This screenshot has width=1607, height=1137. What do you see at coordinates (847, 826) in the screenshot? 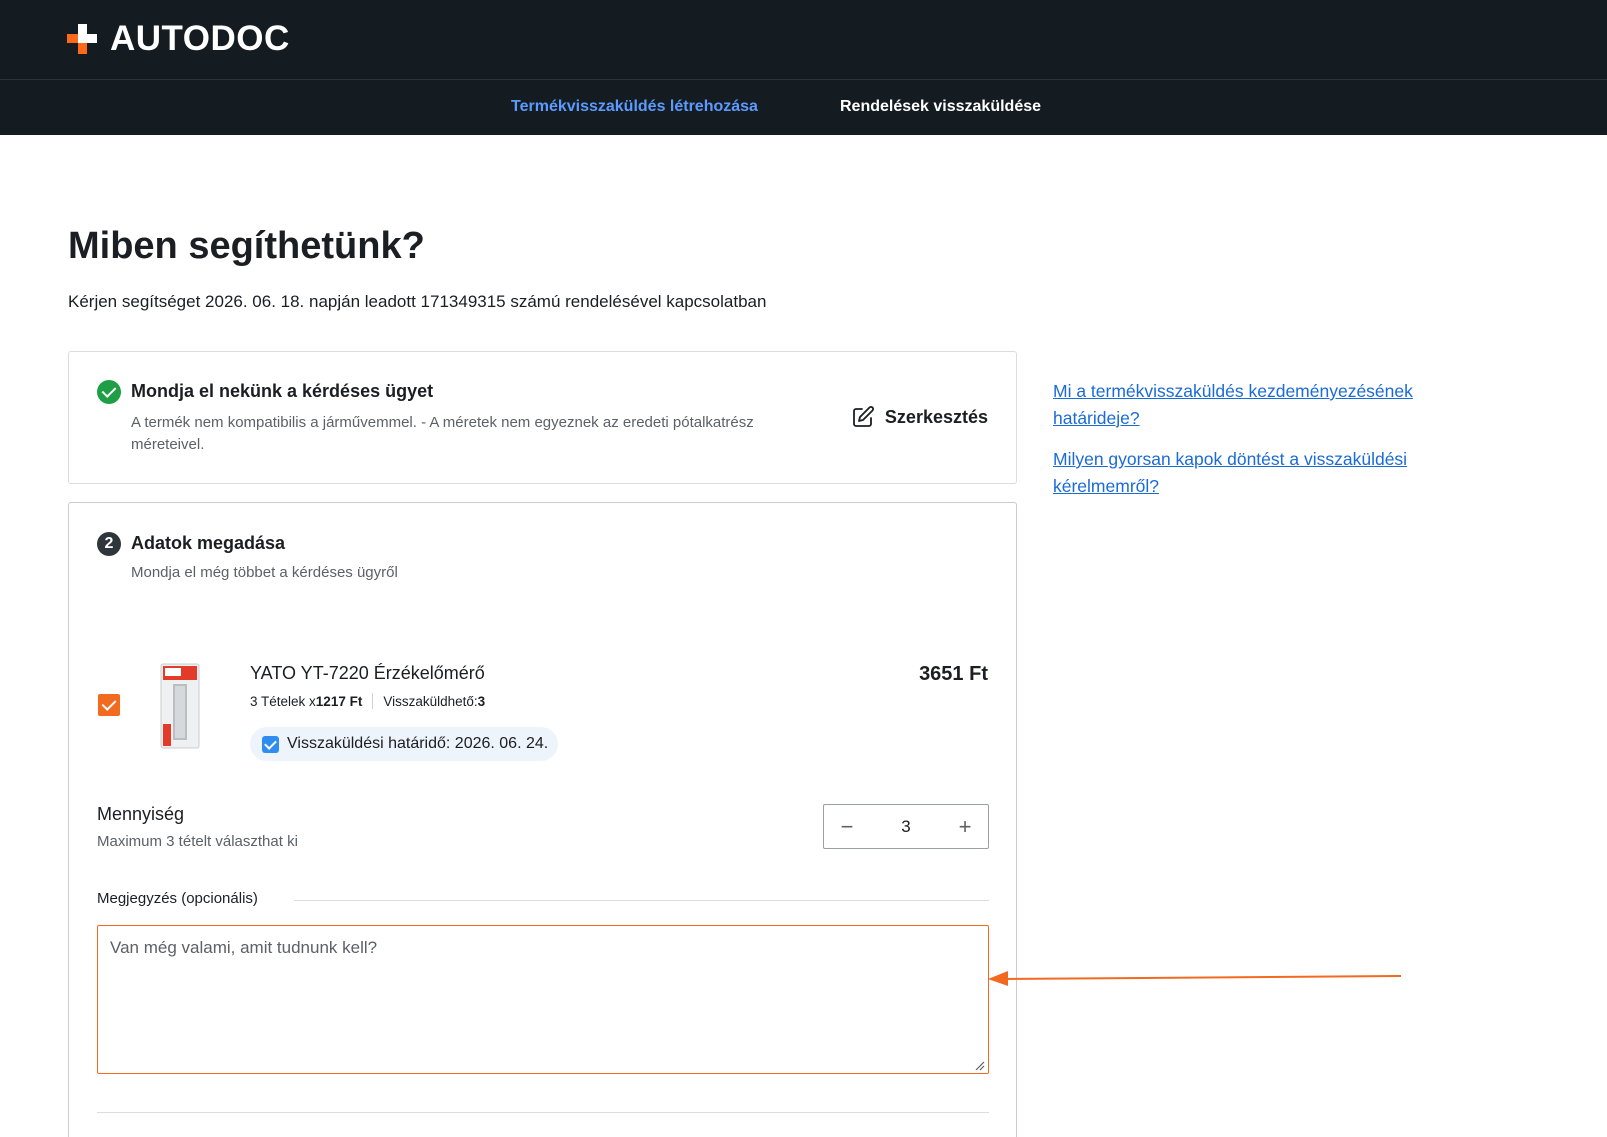
I see `quantity-decrement-button: −` at bounding box center [847, 826].